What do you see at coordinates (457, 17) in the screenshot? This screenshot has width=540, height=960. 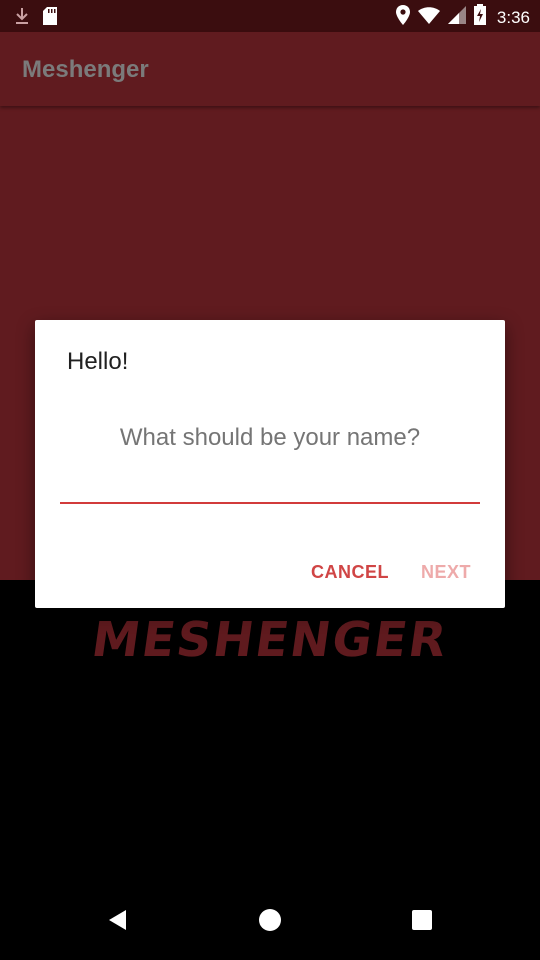 I see `signal-icon` at bounding box center [457, 17].